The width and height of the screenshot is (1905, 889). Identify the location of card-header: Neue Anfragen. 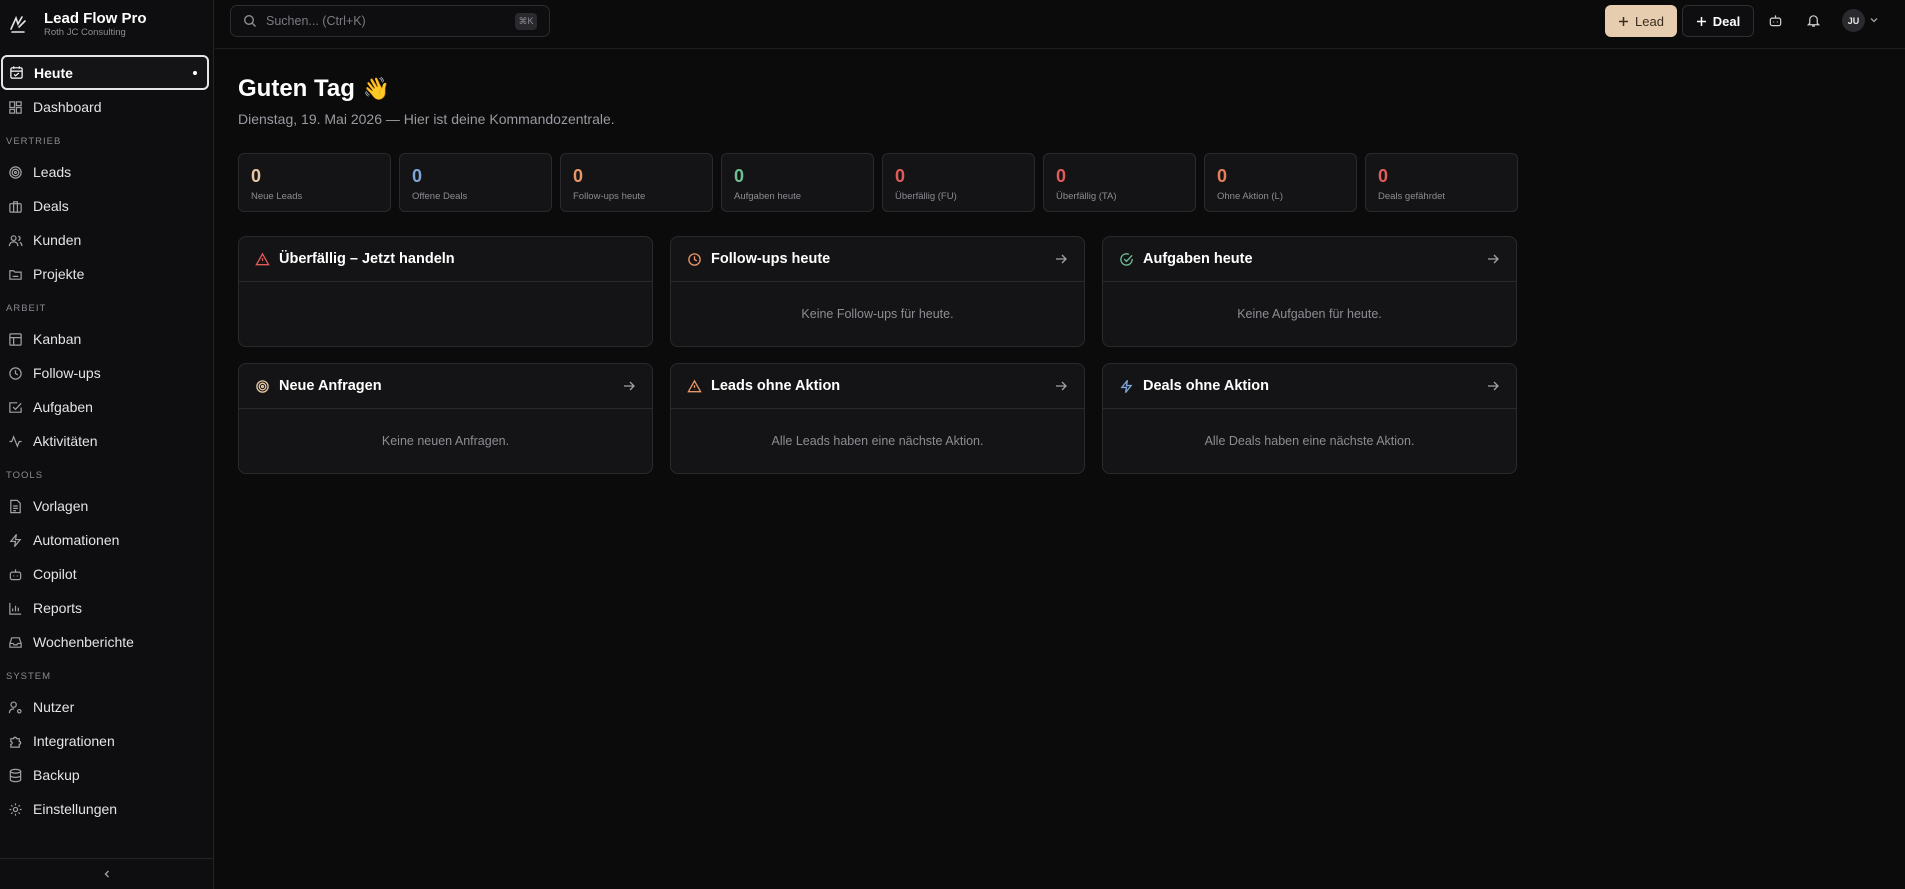
(445, 386).